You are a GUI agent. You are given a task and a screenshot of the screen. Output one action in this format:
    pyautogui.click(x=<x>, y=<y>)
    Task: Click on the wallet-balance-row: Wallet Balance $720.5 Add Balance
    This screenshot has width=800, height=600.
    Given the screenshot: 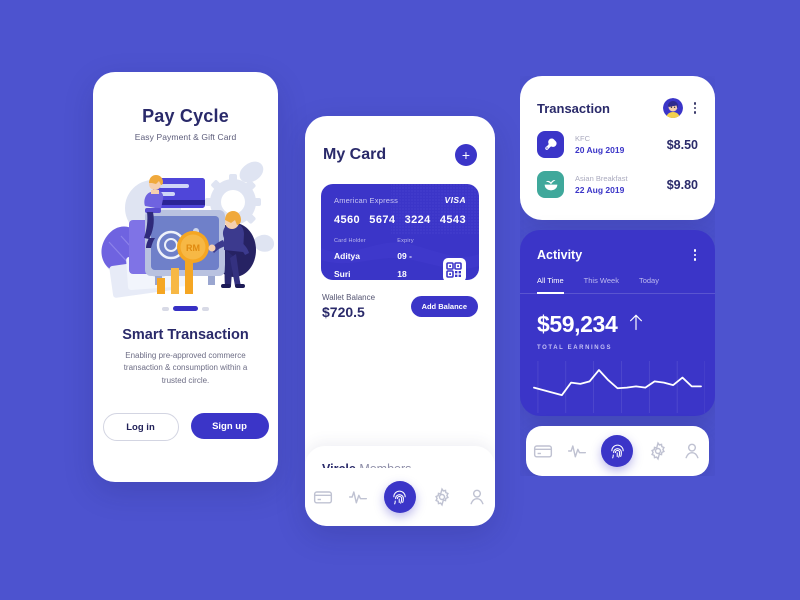 What is the action you would take?
    pyautogui.click(x=400, y=300)
    